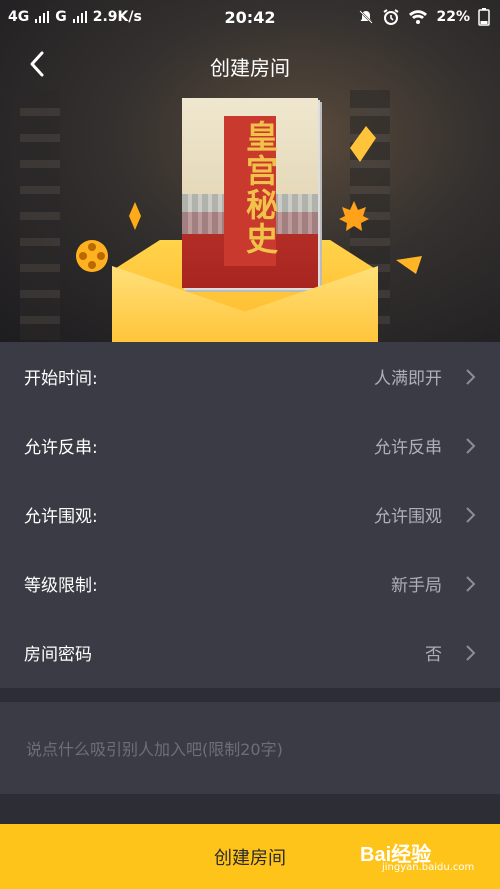  Describe the element at coordinates (391, 17) in the screenshot. I see `alarm-clock-icon` at that location.